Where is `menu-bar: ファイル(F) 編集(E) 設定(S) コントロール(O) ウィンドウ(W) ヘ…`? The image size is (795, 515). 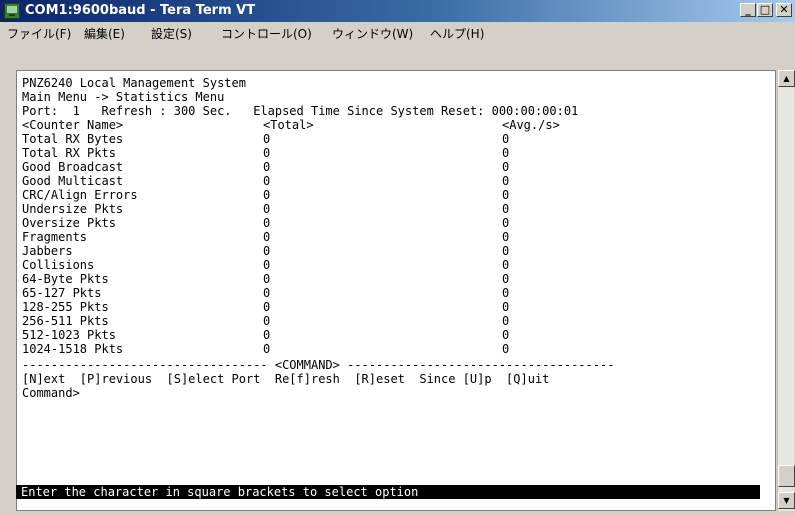
menu-bar: ファイル(F) 編集(E) 設定(S) コントロール(O) ウィンドウ(W) ヘ… is located at coordinates (397, 32).